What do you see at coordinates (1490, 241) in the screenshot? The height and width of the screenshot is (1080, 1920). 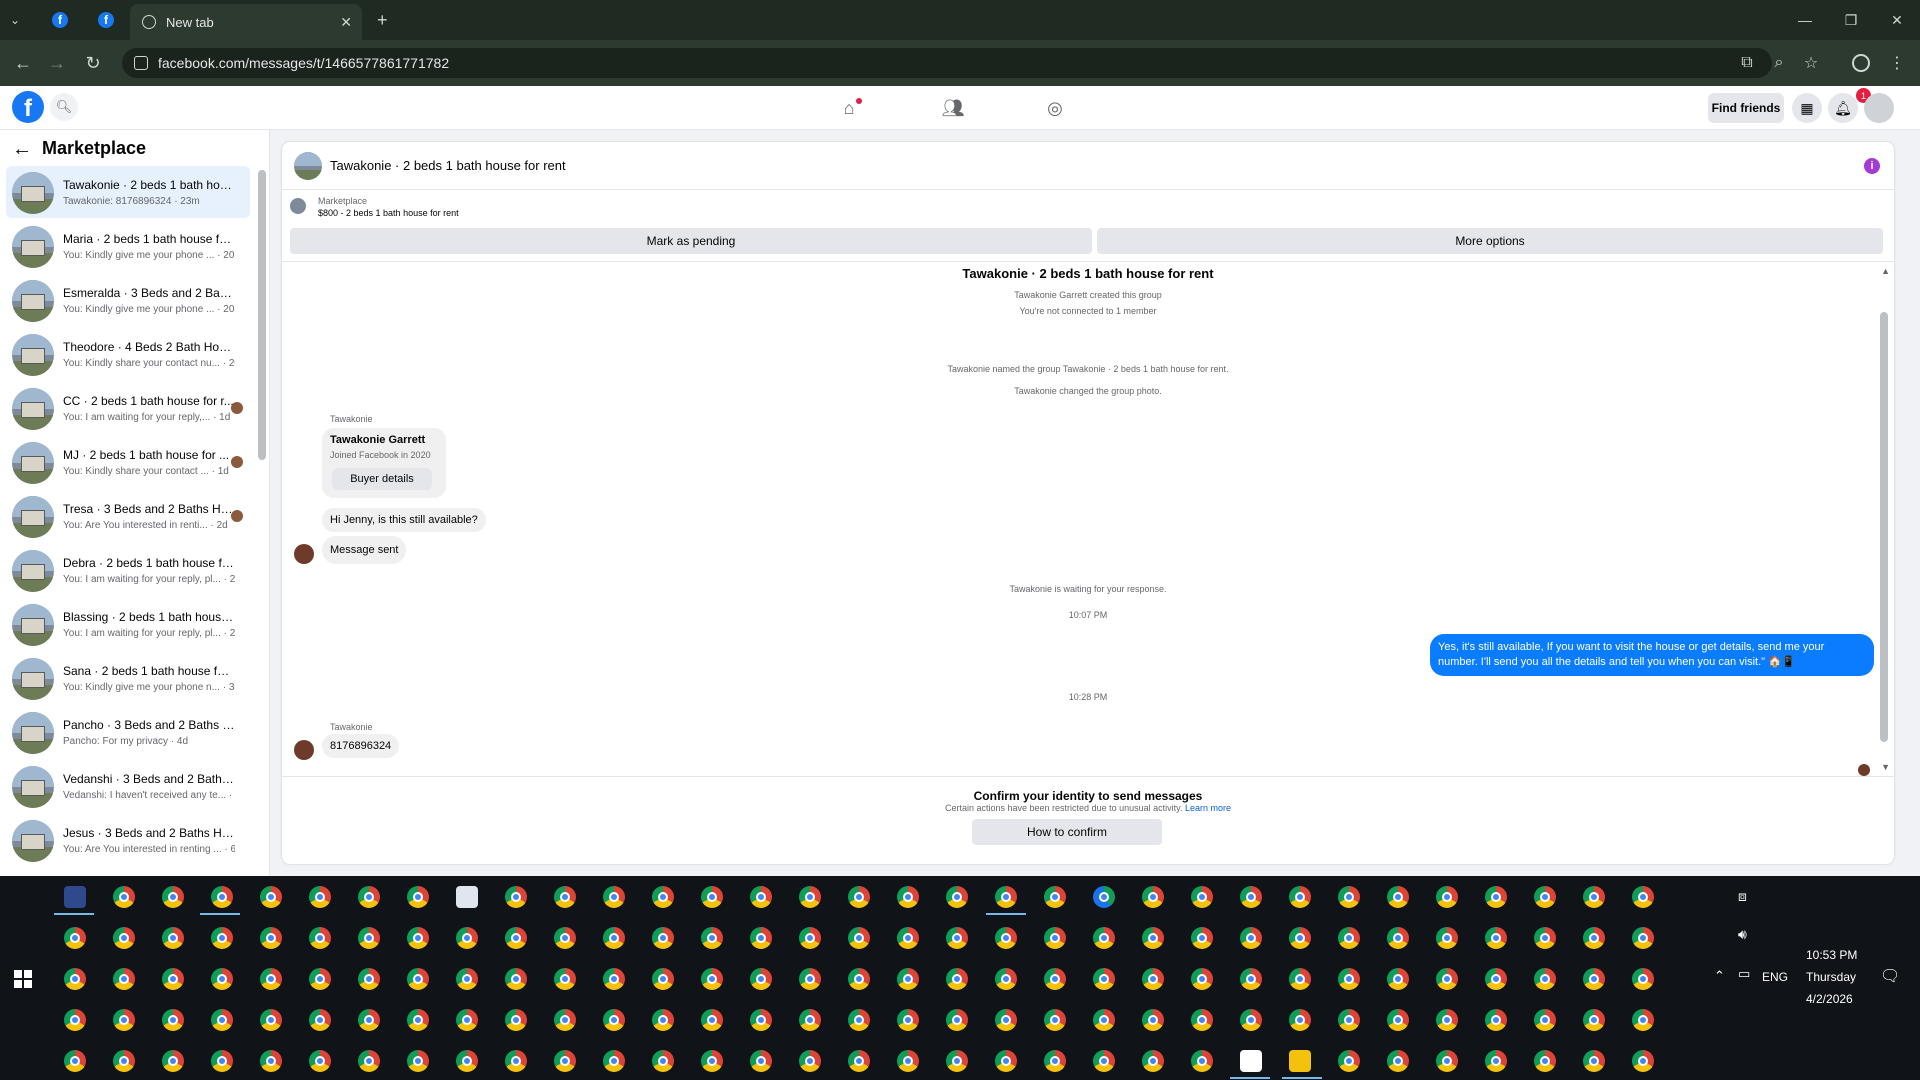 I see `more-options-button: More options` at bounding box center [1490, 241].